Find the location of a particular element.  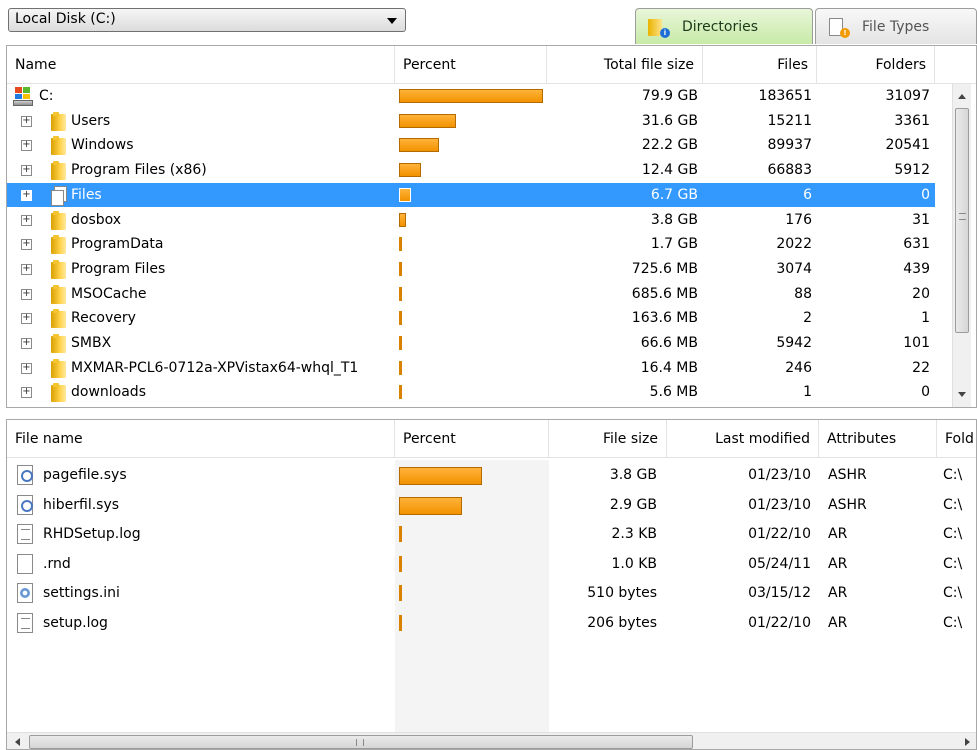

file-last-modified: 03/15/12 is located at coordinates (779, 593).